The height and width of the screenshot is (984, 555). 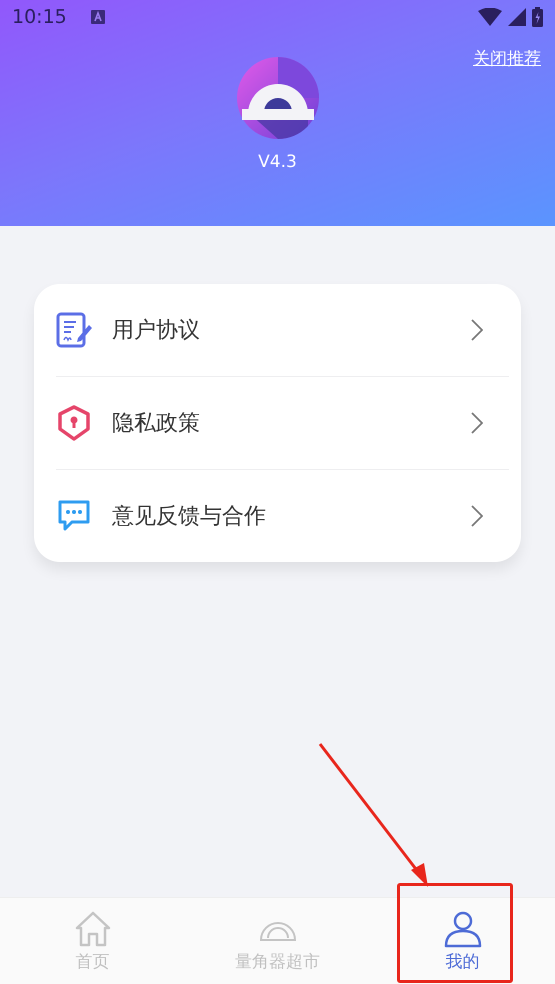 What do you see at coordinates (537, 17) in the screenshot?
I see `battery-icon` at bounding box center [537, 17].